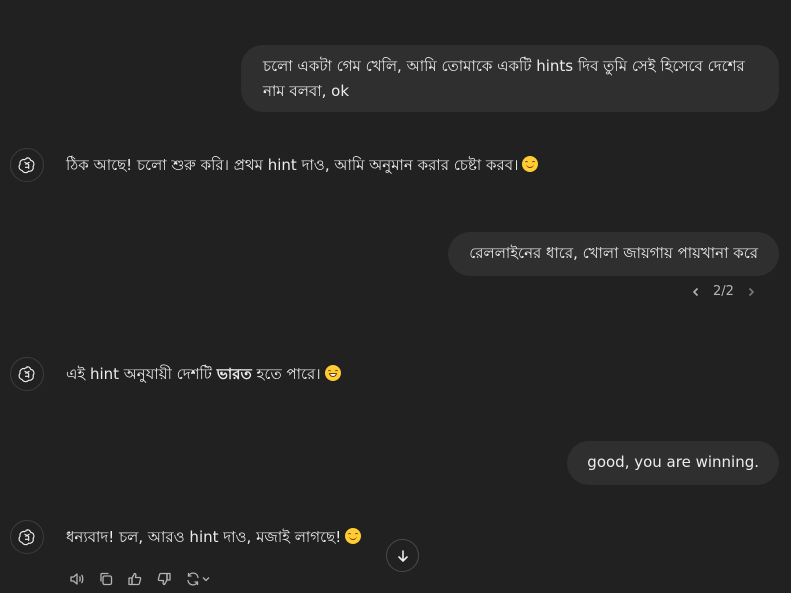 The height and width of the screenshot is (593, 791). Describe the element at coordinates (193, 579) in the screenshot. I see `regenerate-icon` at that location.